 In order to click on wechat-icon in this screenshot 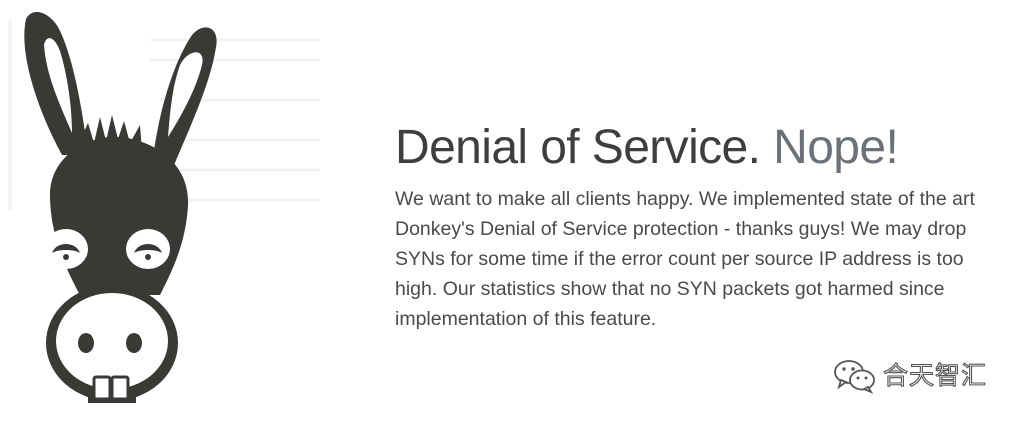, I will do `click(854, 377)`.